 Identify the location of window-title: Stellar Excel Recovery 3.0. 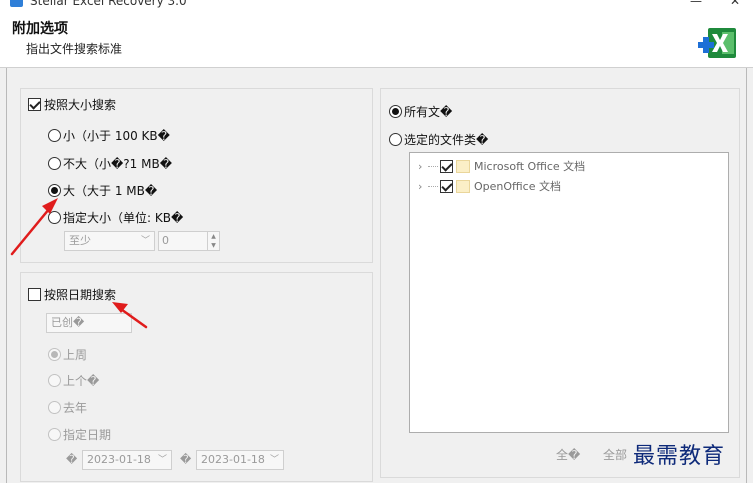
(108, 4).